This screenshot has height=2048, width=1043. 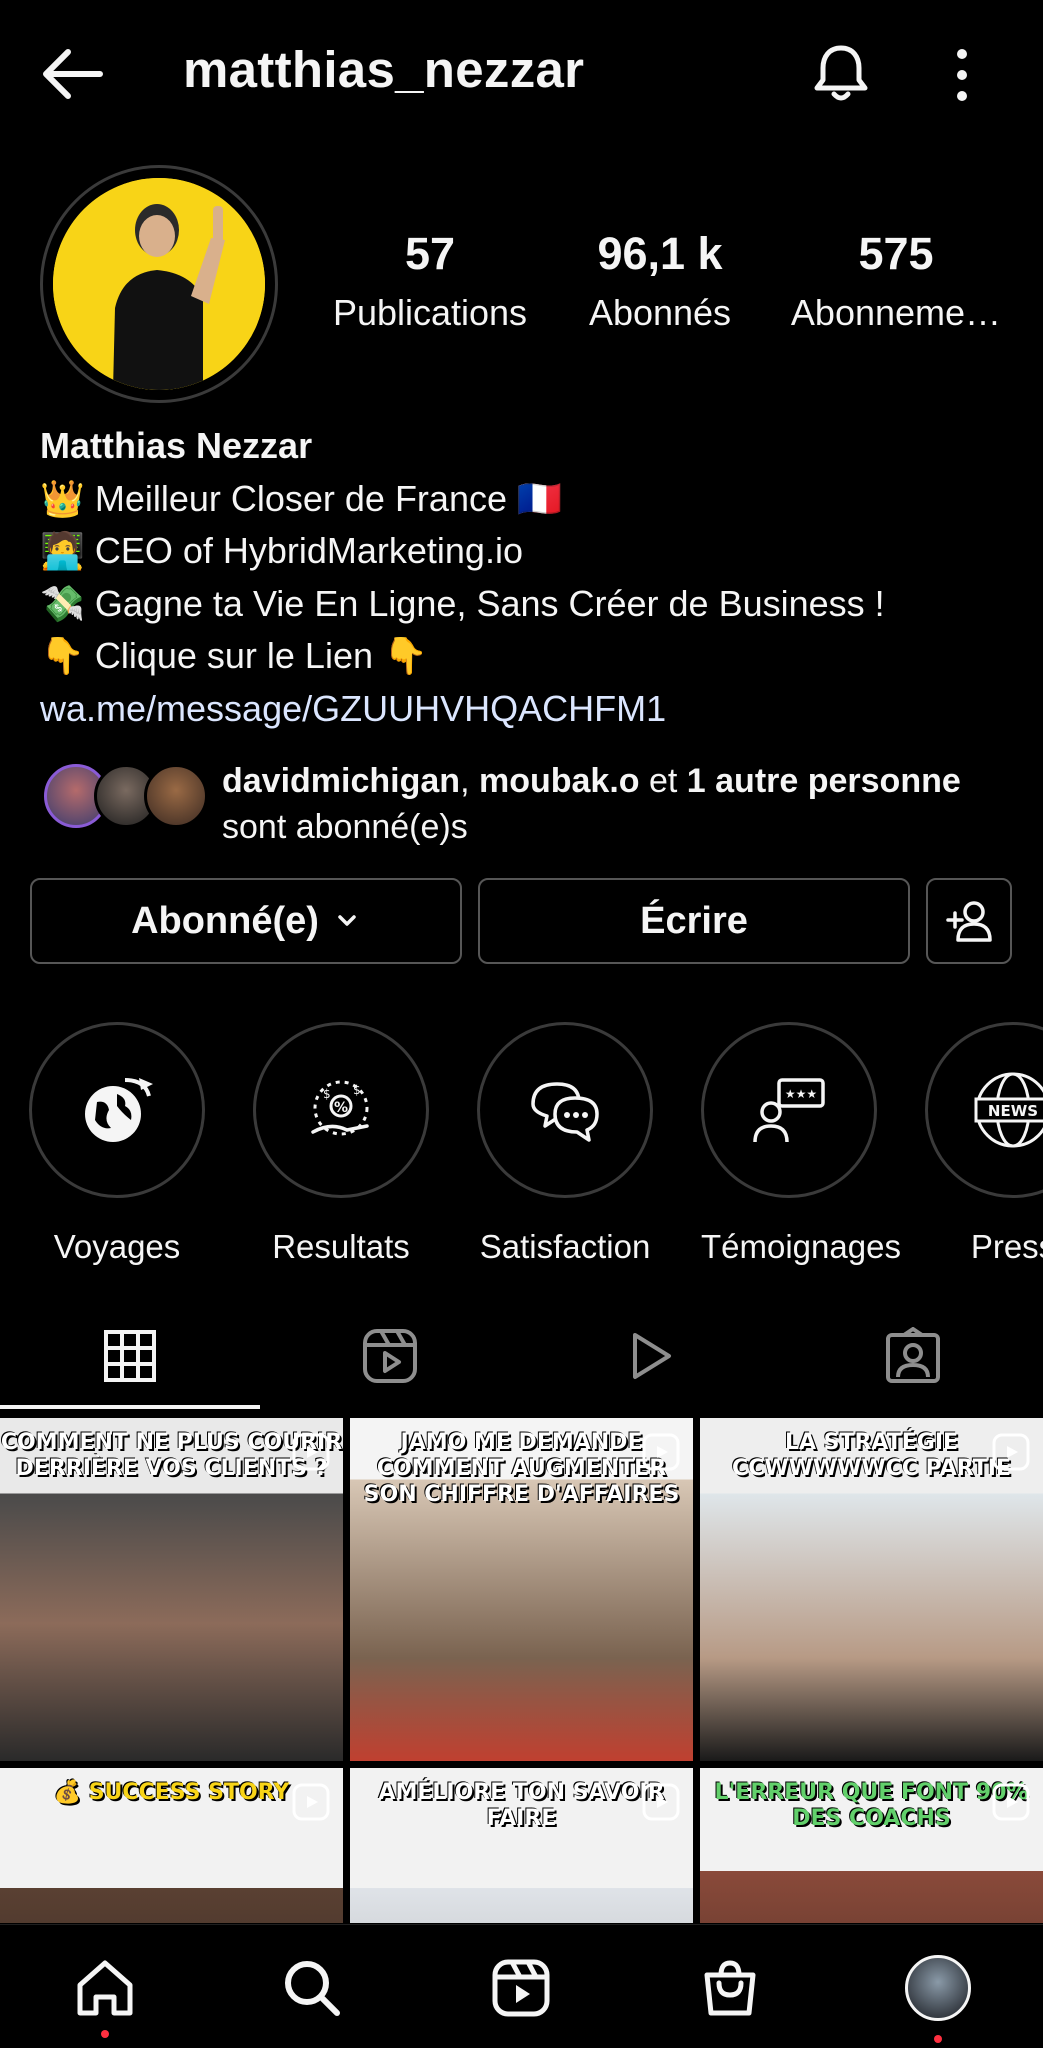 I want to click on nav-shop, so click(x=730, y=1988).